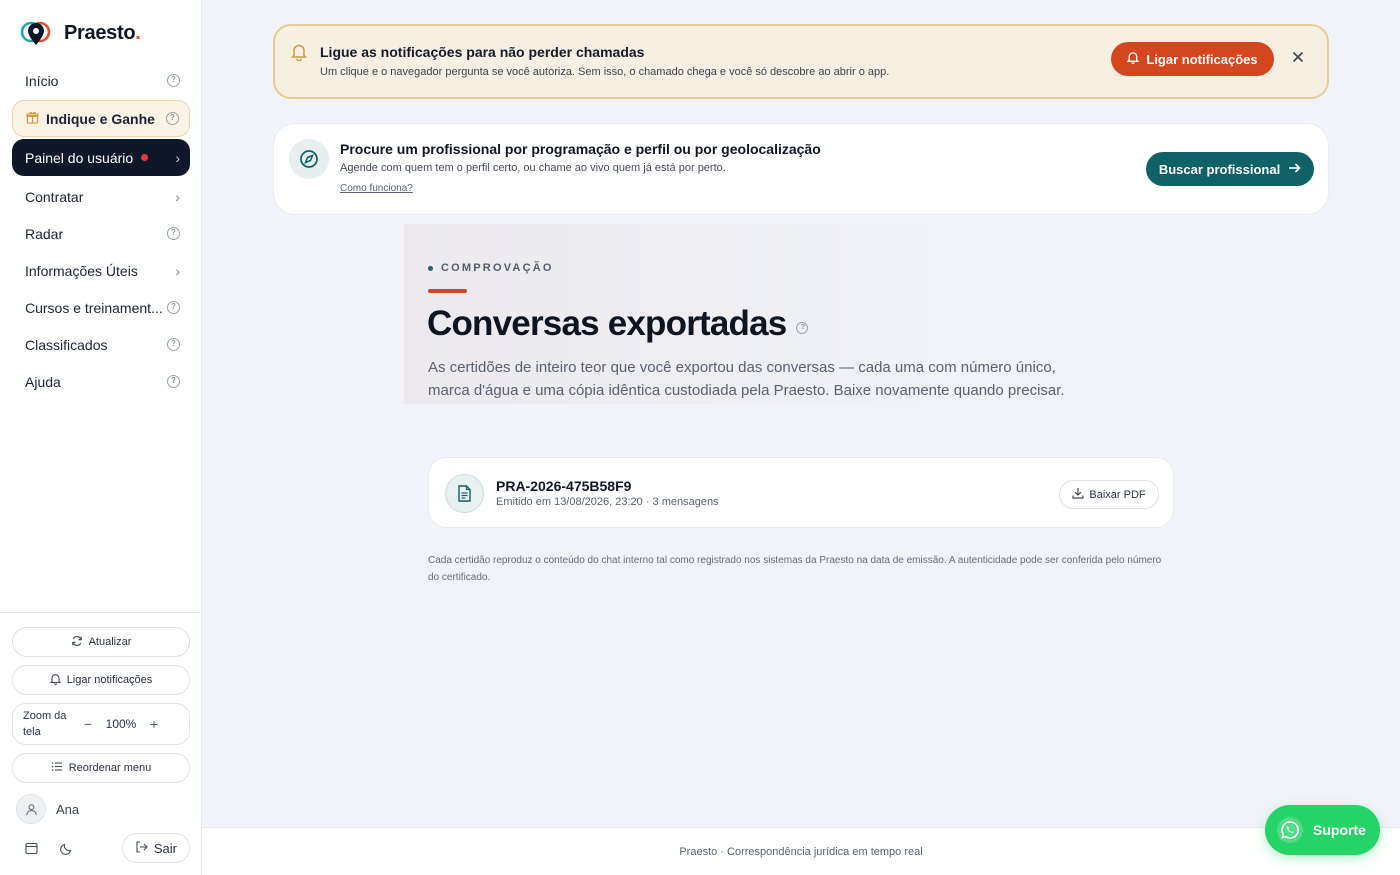 The image size is (1400, 875). What do you see at coordinates (497, 268) in the screenshot?
I see `eyebrow-label: COMPROVAÇÃO` at bounding box center [497, 268].